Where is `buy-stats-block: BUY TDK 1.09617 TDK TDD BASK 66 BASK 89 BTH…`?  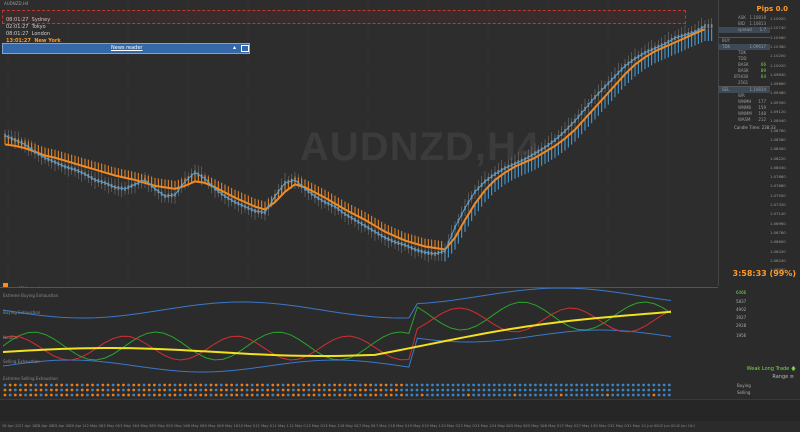
buy-stats-block: BUY TDK 1.09617 TDK TDD BASK 66 BASK 89 BTH… is located at coordinates (744, 61).